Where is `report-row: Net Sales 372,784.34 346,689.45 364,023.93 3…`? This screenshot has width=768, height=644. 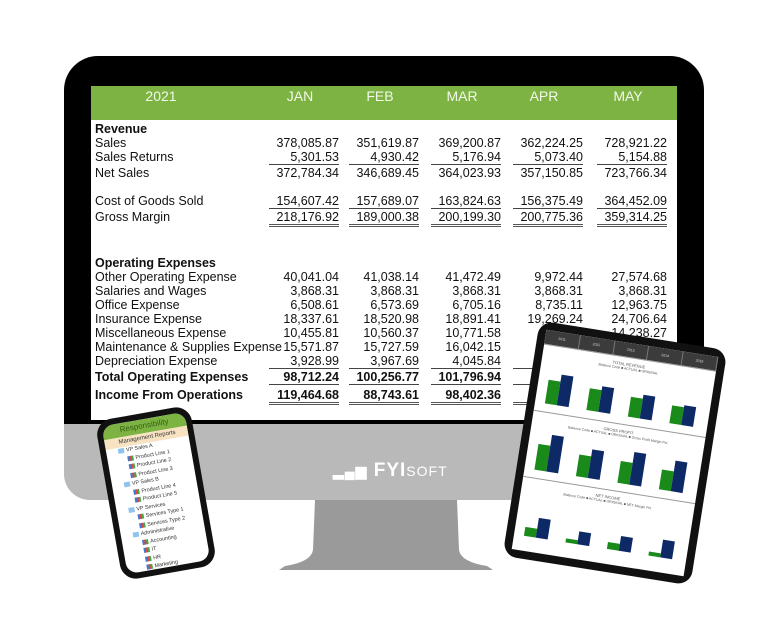
report-row: Net Sales 372,784.34 346,689.45 364,023.93 3… is located at coordinates (385, 174).